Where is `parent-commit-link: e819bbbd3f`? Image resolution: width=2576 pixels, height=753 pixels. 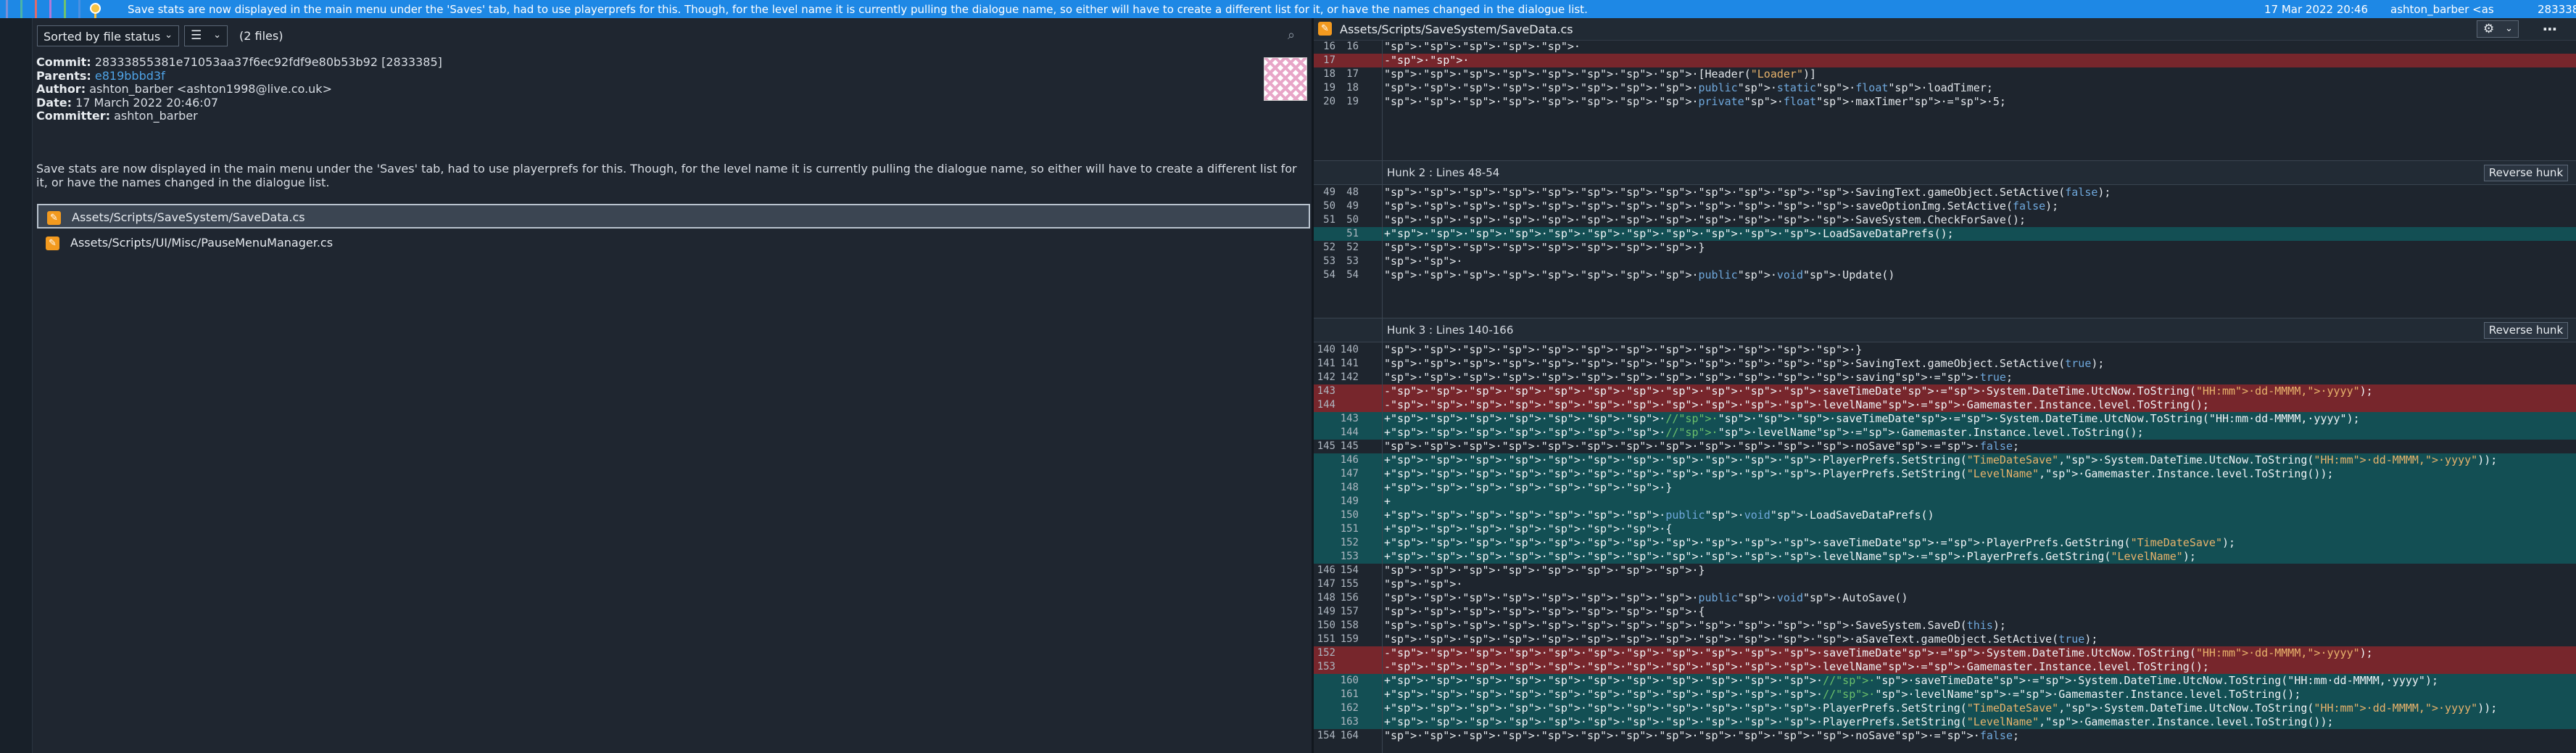
parent-commit-link: e819bbbd3f is located at coordinates (130, 76).